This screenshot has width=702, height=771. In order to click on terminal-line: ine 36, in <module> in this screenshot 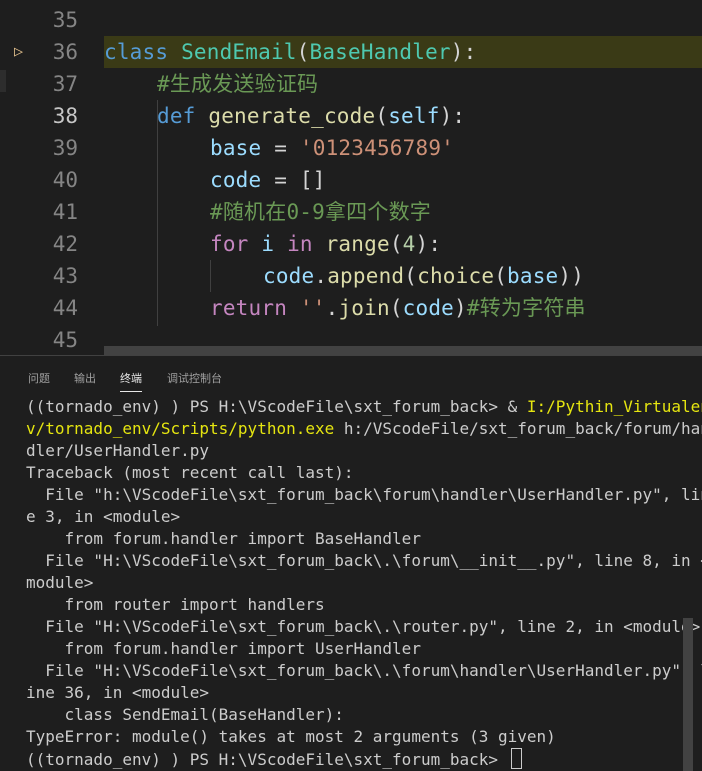, I will do `click(118, 692)`.